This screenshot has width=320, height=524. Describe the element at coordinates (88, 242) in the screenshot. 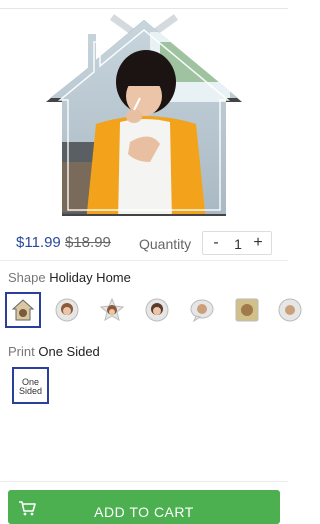

I see `original-price: $18.99` at that location.